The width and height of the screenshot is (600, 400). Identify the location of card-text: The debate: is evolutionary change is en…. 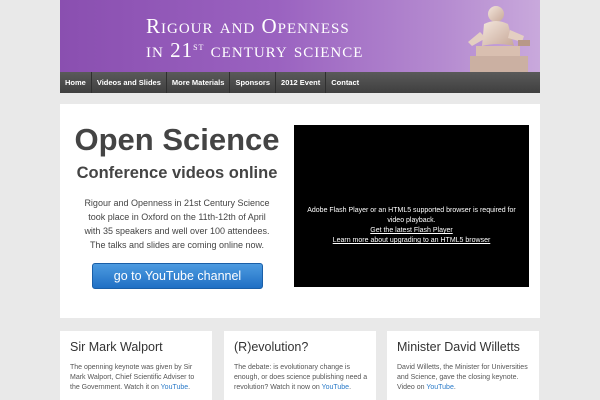
(301, 378).